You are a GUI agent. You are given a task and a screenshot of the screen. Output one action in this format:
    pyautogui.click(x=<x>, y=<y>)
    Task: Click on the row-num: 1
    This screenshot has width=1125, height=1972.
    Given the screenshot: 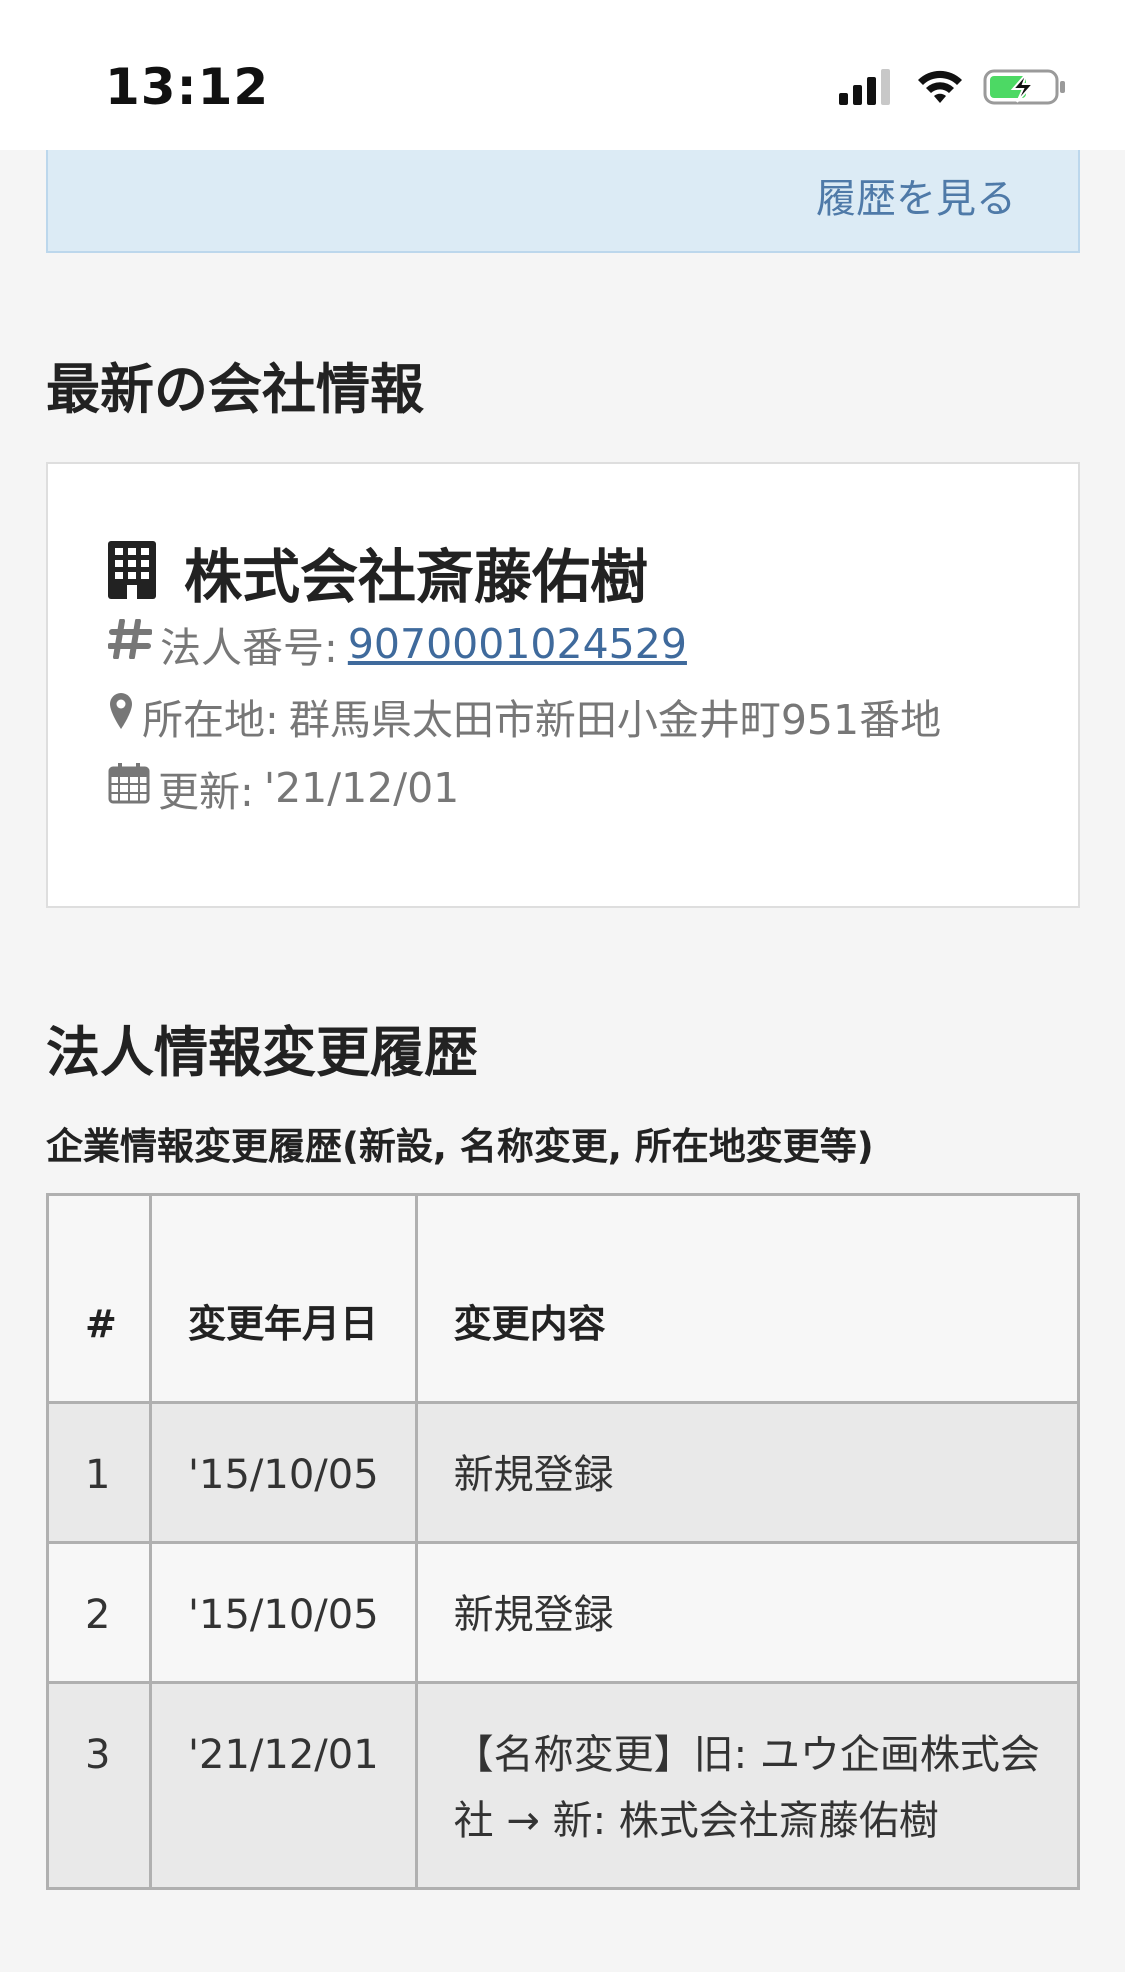 What is the action you would take?
    pyautogui.click(x=99, y=1472)
    